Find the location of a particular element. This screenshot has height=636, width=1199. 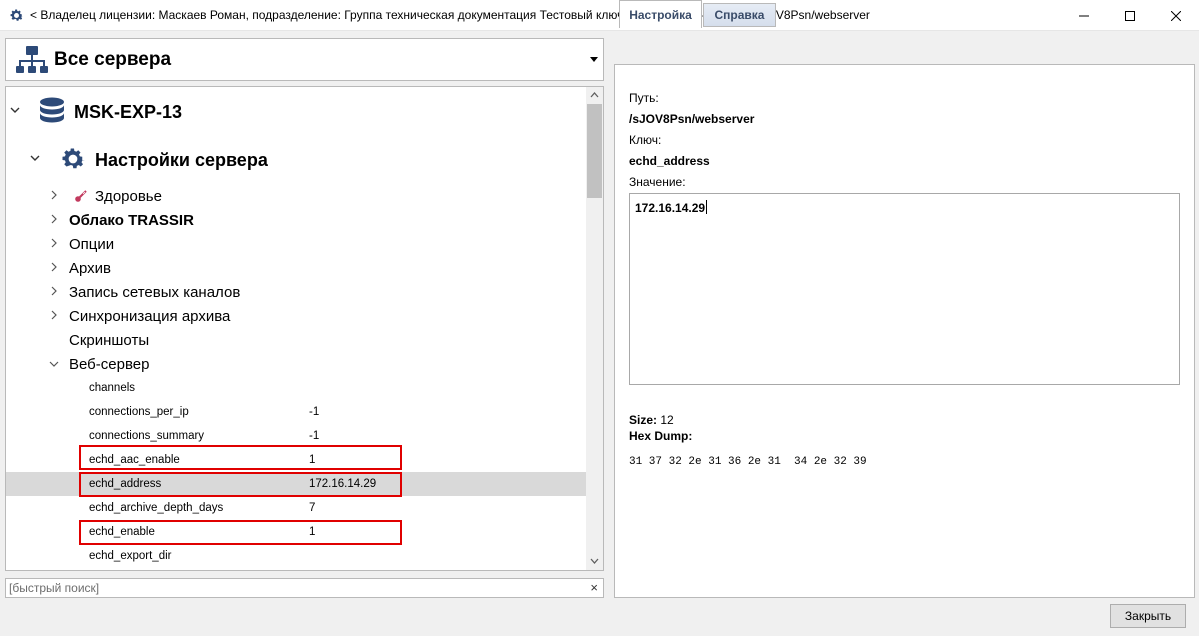

search-input is located at coordinates (293, 588).